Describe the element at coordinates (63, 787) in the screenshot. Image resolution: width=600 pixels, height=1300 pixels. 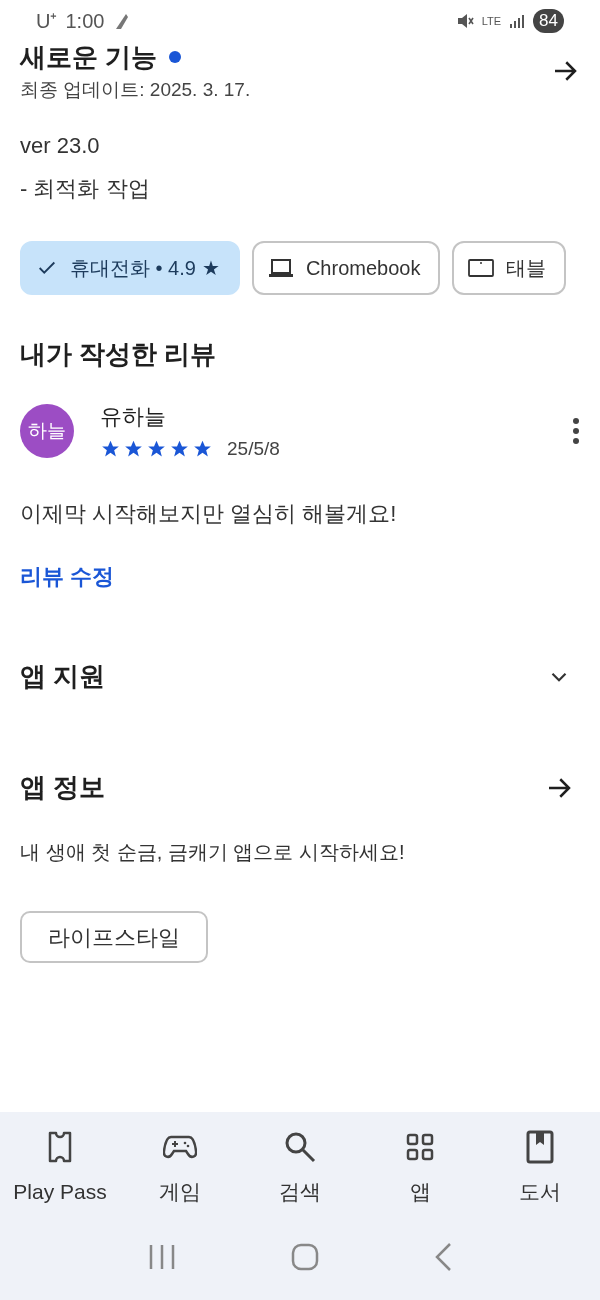
I see `section-heading: 앱 정보` at that location.